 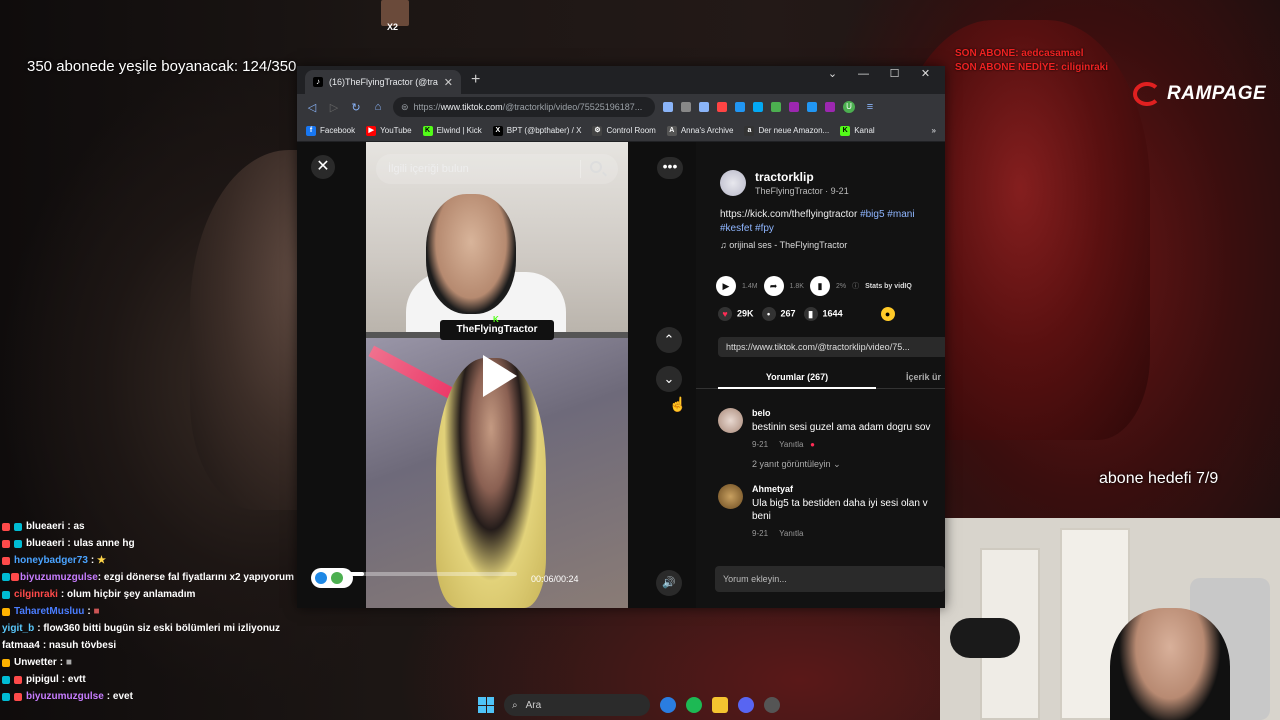 What do you see at coordinates (863, 75) in the screenshot?
I see `minimize-button: —` at bounding box center [863, 75].